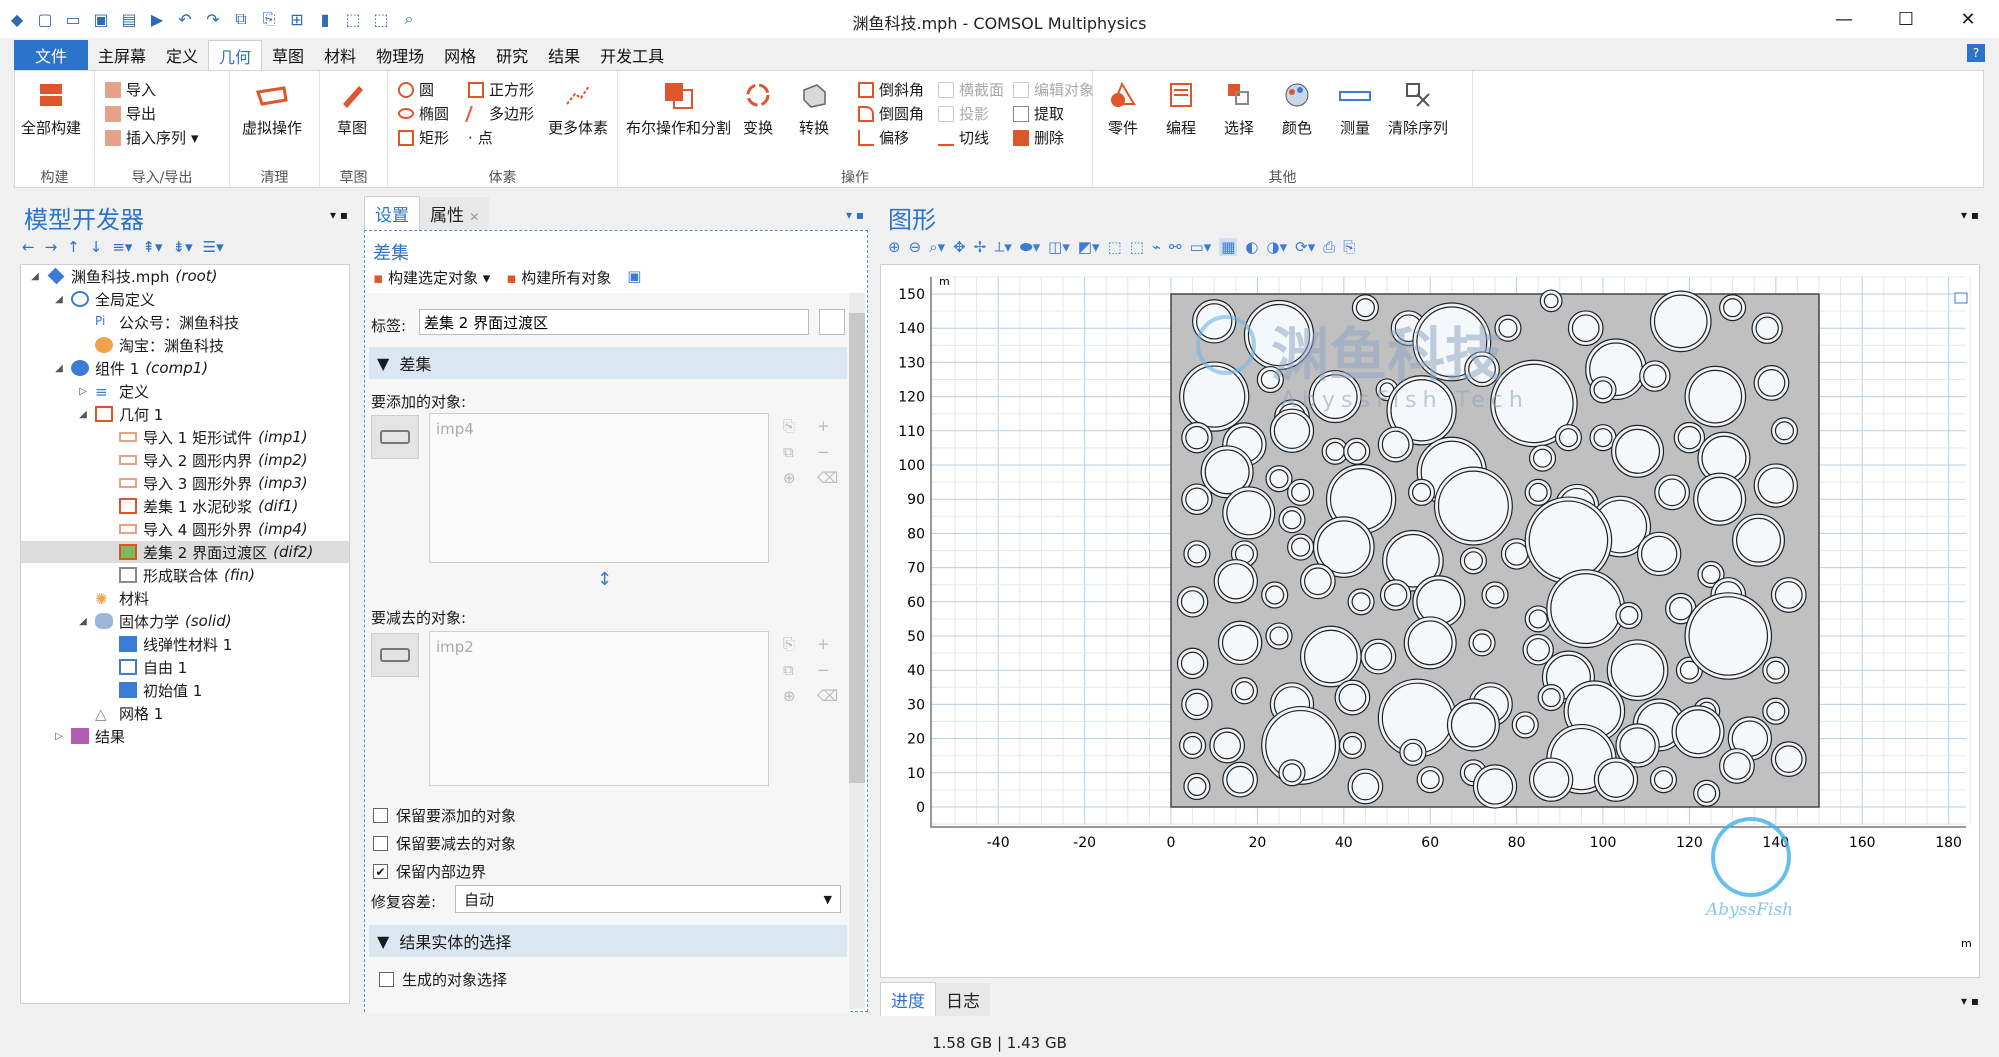  What do you see at coordinates (937, 247) in the screenshot?
I see `zoom-box-icon: ⌕▾` at bounding box center [937, 247].